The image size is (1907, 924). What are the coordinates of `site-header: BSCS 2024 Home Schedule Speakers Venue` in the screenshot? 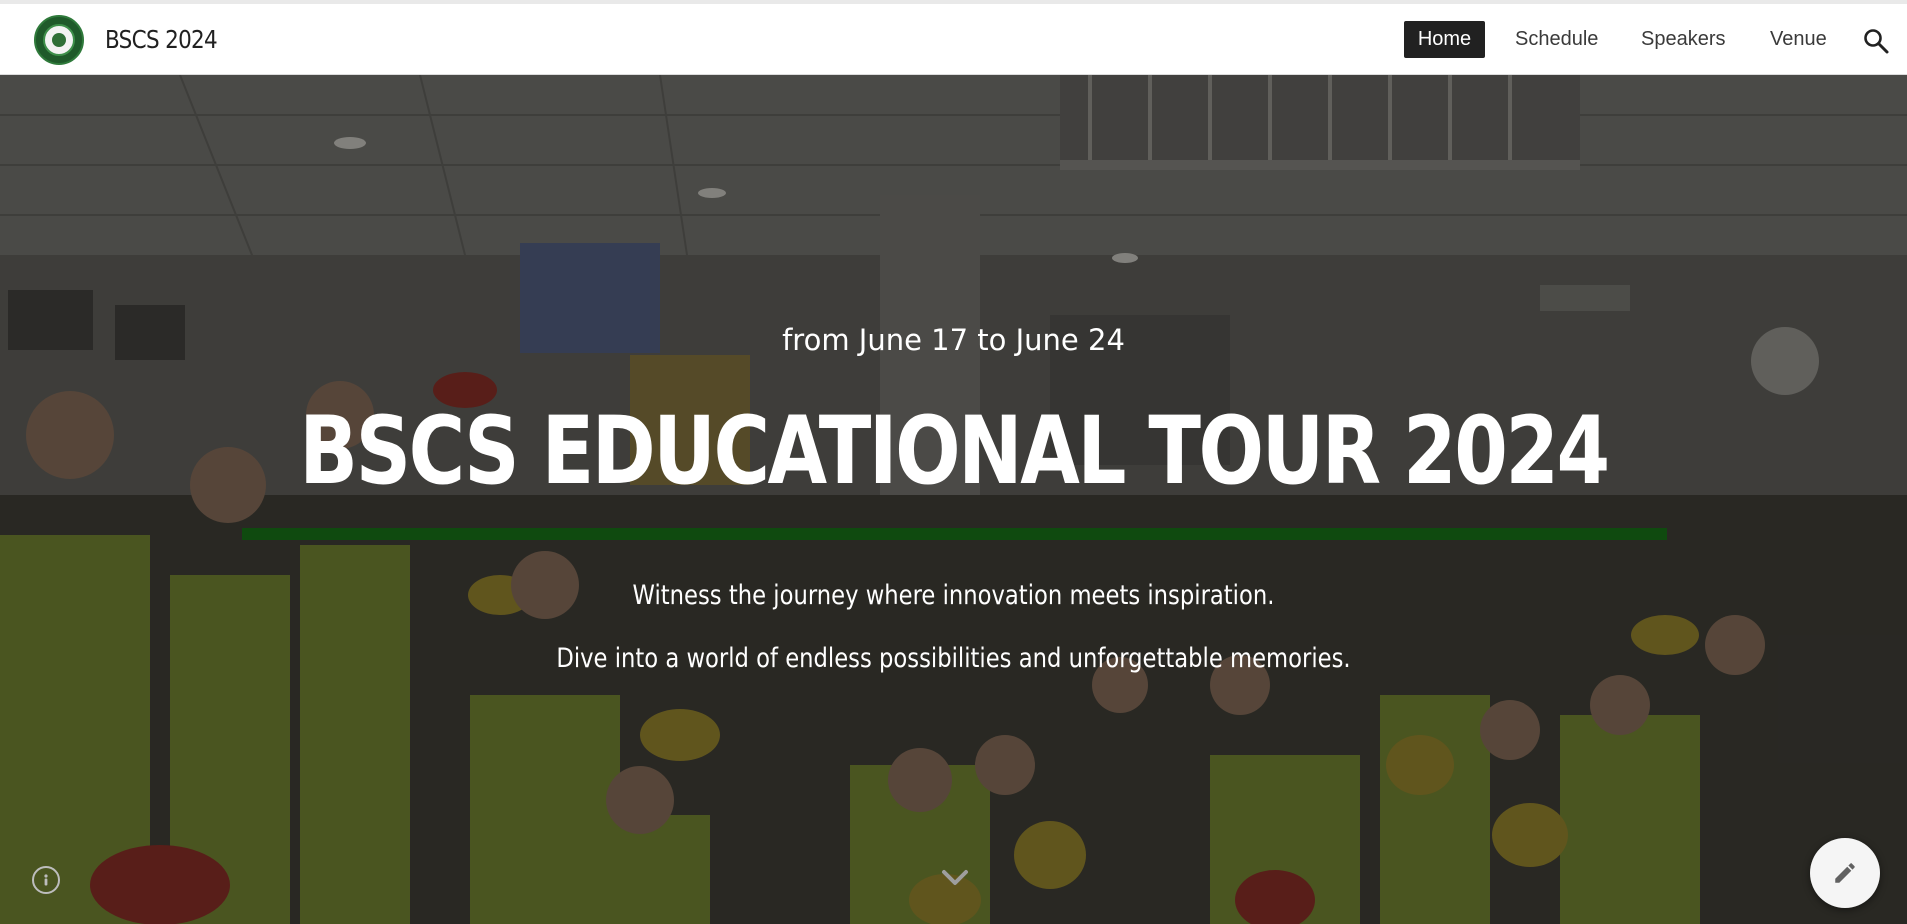 It's located at (953, 39).